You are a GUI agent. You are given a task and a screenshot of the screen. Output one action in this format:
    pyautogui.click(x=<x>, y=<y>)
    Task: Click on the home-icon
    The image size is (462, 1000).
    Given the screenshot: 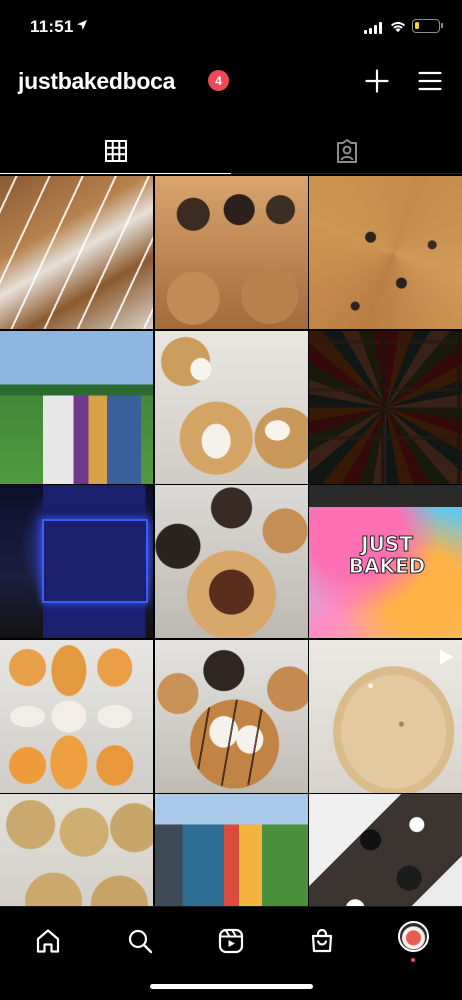 What is the action you would take?
    pyautogui.click(x=48, y=941)
    